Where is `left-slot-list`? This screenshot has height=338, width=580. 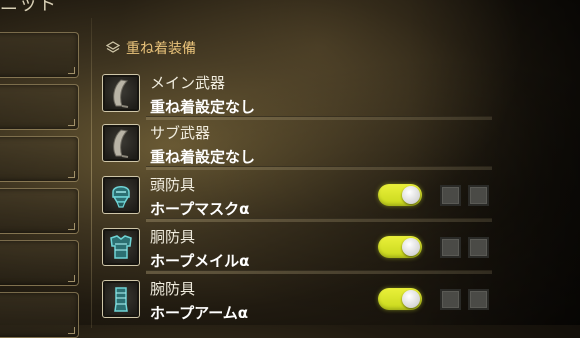 left-slot-list is located at coordinates (41, 180).